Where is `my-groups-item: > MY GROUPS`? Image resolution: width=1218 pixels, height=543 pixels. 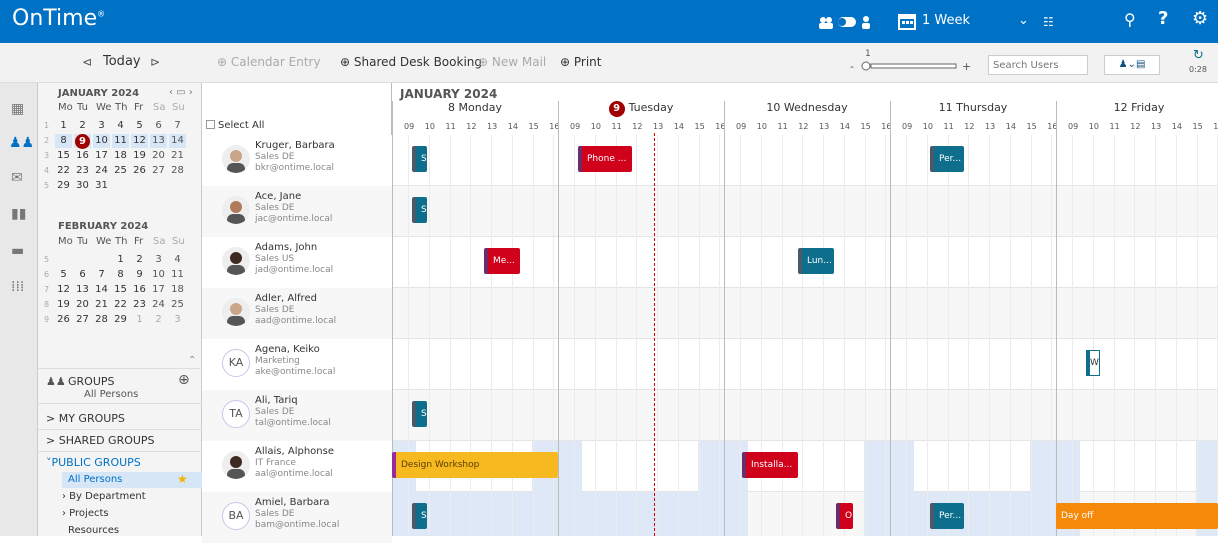 my-groups-item: > MY GROUPS is located at coordinates (85, 418).